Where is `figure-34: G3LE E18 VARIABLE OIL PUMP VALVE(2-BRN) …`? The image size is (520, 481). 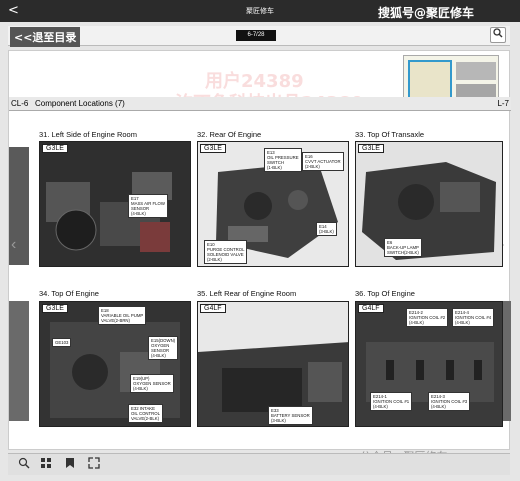 figure-34: G3LE E18 VARIABLE OIL PUMP VALVE(2-BRN) … is located at coordinates (115, 364).